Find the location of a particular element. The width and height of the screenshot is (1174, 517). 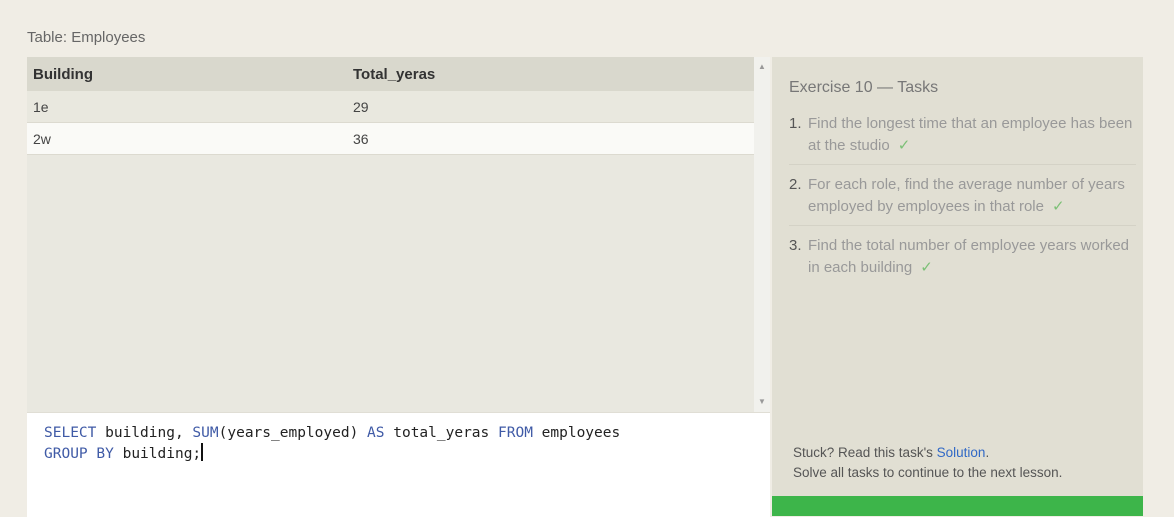

sql-text: building; is located at coordinates (157, 454).